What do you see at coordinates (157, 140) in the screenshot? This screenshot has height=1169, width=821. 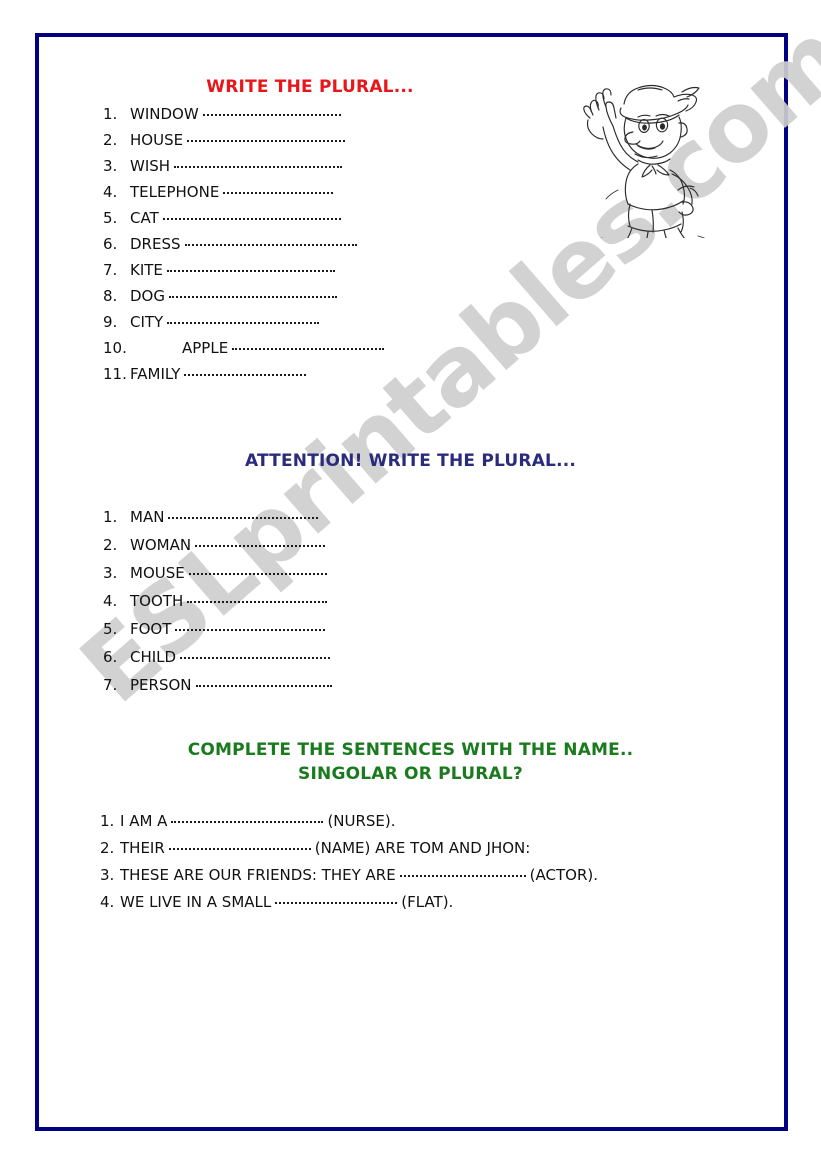 I see `exercise-prompt: HOUSE` at bounding box center [157, 140].